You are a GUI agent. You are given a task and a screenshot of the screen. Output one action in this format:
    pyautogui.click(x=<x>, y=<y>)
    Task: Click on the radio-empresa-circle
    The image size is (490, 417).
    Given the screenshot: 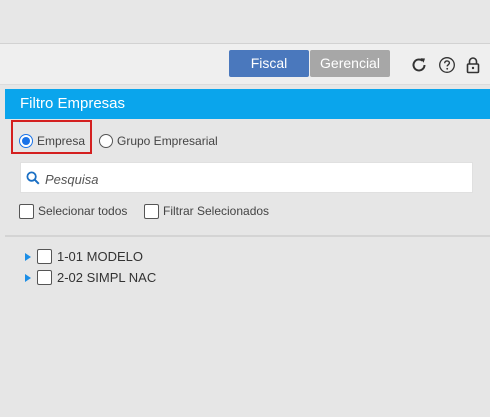 What is the action you would take?
    pyautogui.click(x=26, y=141)
    